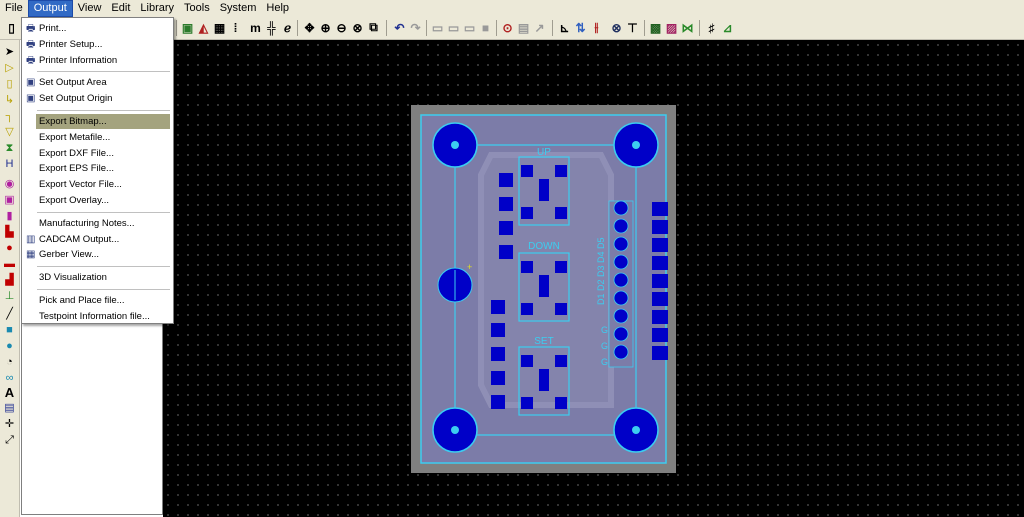 Image resolution: width=1024 pixels, height=517 pixels. Describe the element at coordinates (9, 184) in the screenshot. I see `pad-circle-icon: ◉` at that location.